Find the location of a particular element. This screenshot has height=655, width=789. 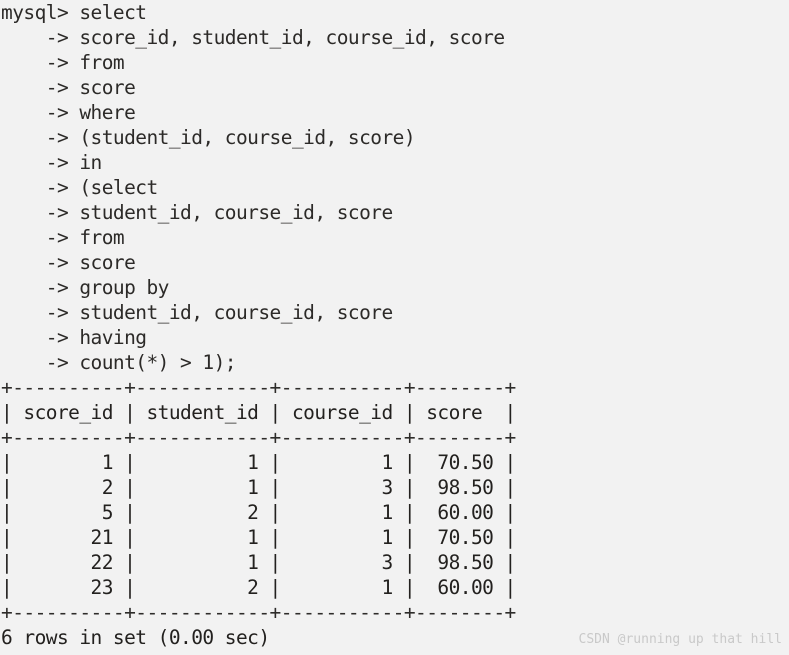

query-line-6: -> (student_id, course_id, score) is located at coordinates (208, 137).